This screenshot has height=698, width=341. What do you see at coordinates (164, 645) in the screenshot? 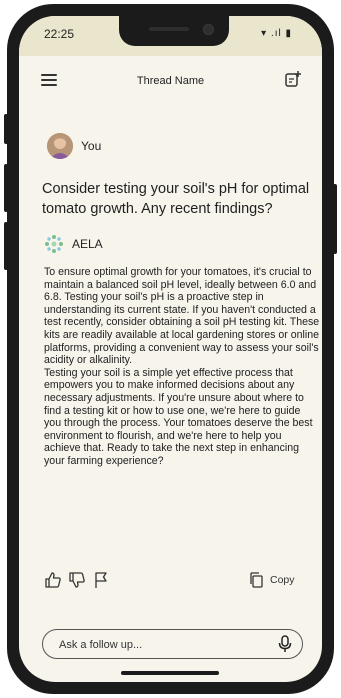
I see `followup-input` at bounding box center [164, 645].